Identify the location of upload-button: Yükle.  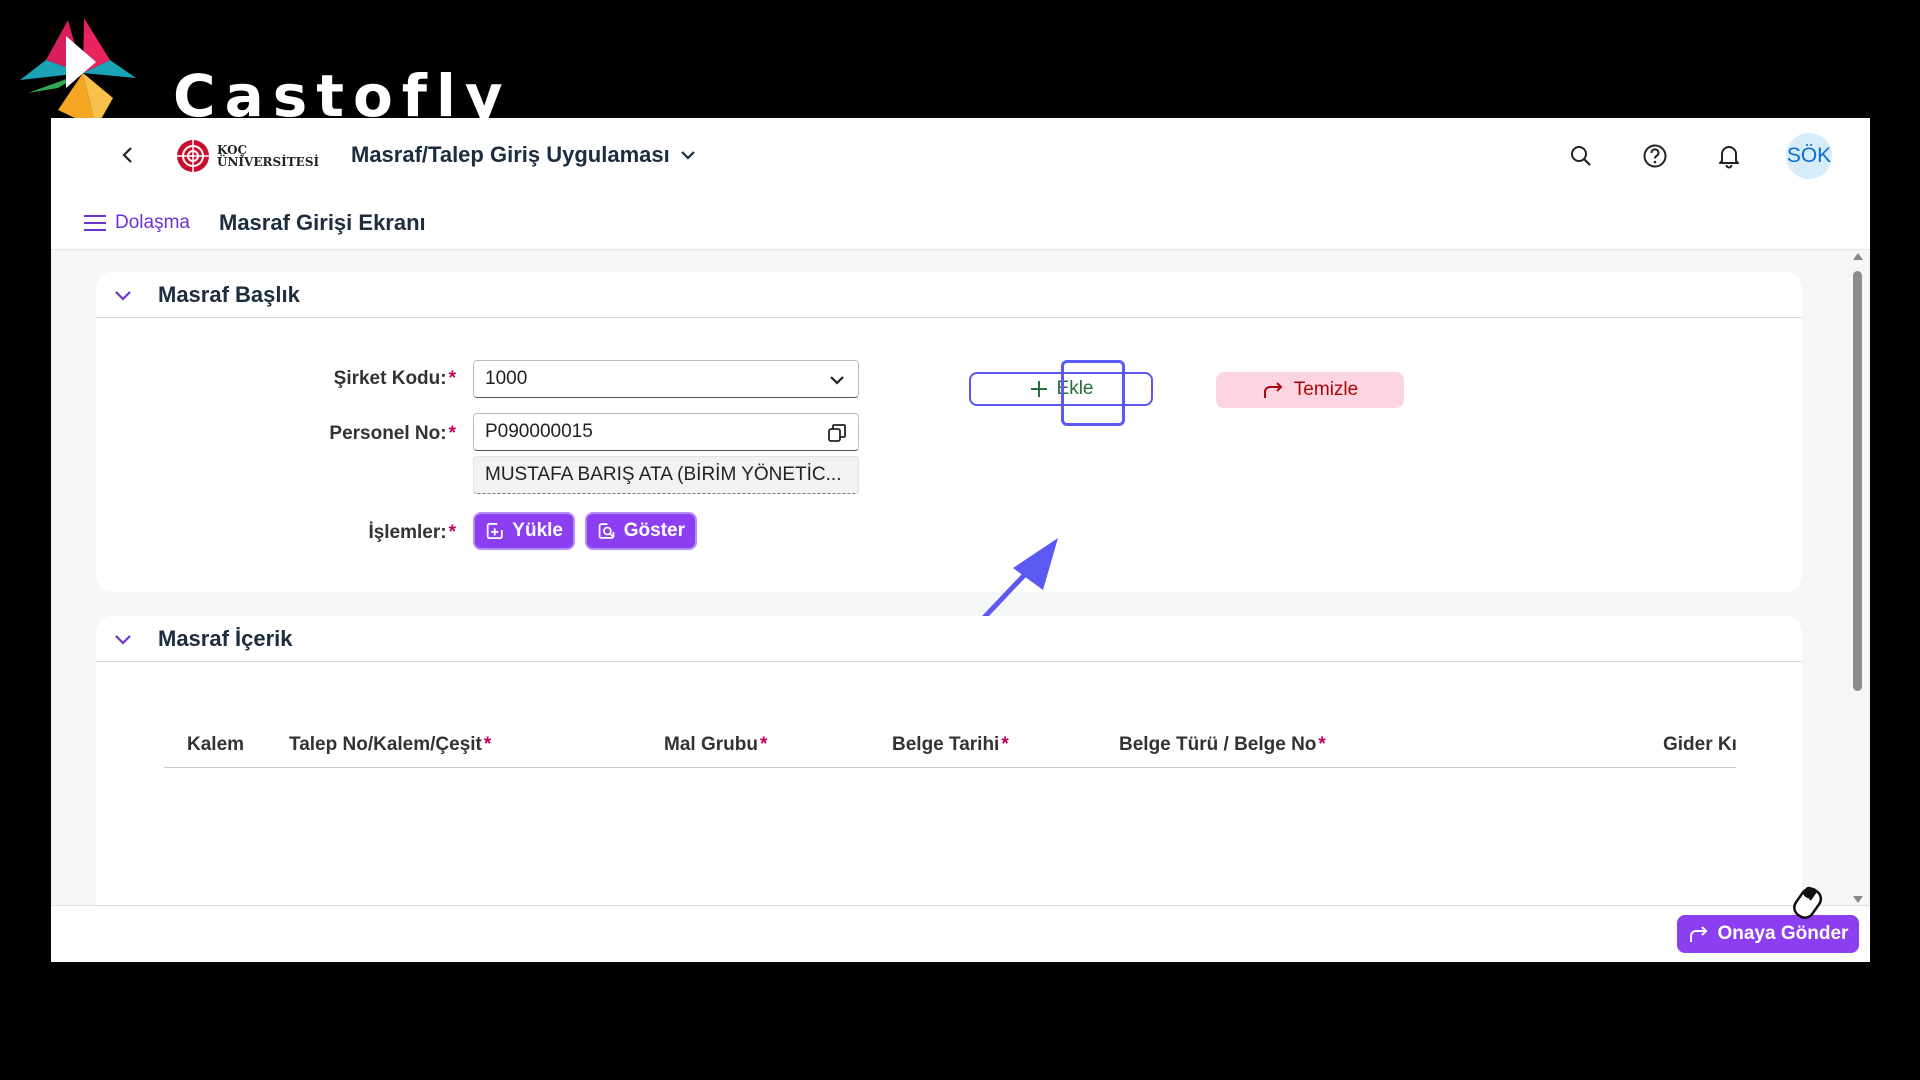
(524, 531).